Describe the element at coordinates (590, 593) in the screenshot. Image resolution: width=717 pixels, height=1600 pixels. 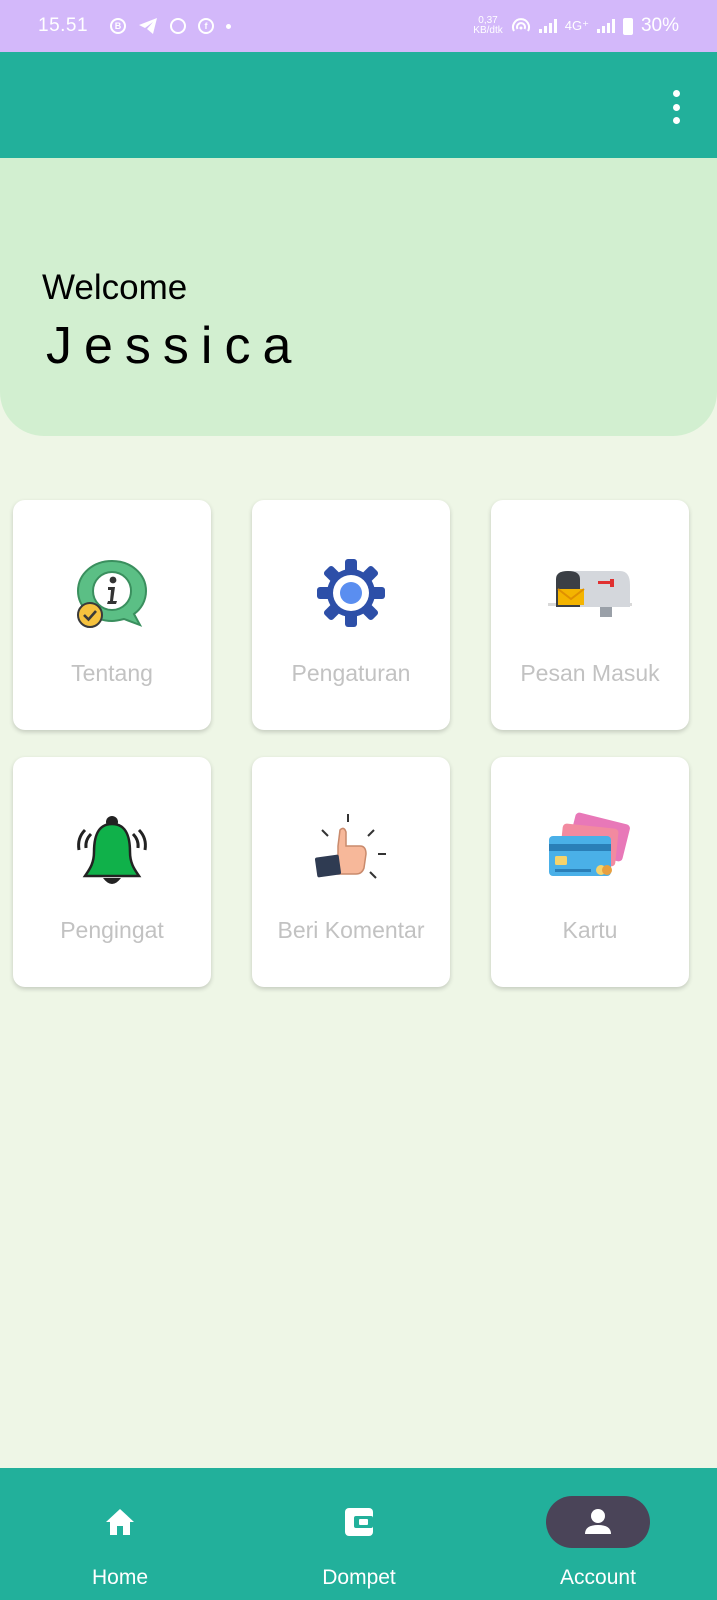
I see `mailbox-icon` at that location.